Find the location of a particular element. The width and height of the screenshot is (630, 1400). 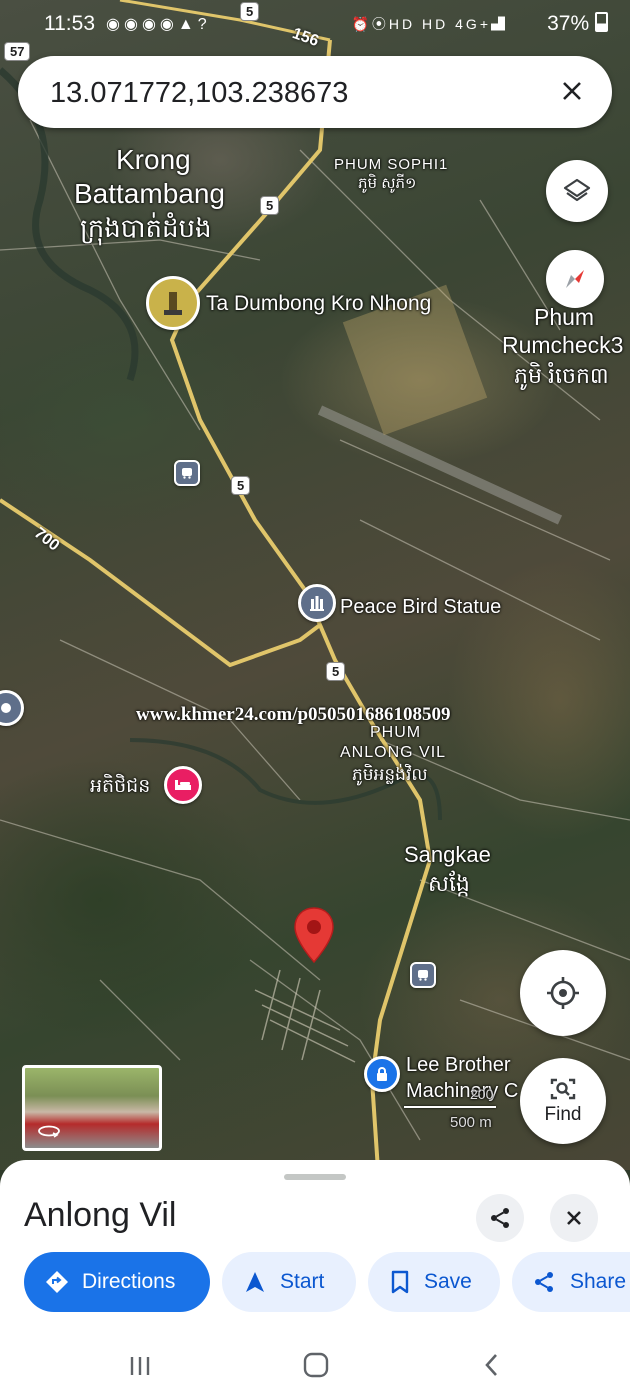

share-button: Share is located at coordinates (571, 1282).